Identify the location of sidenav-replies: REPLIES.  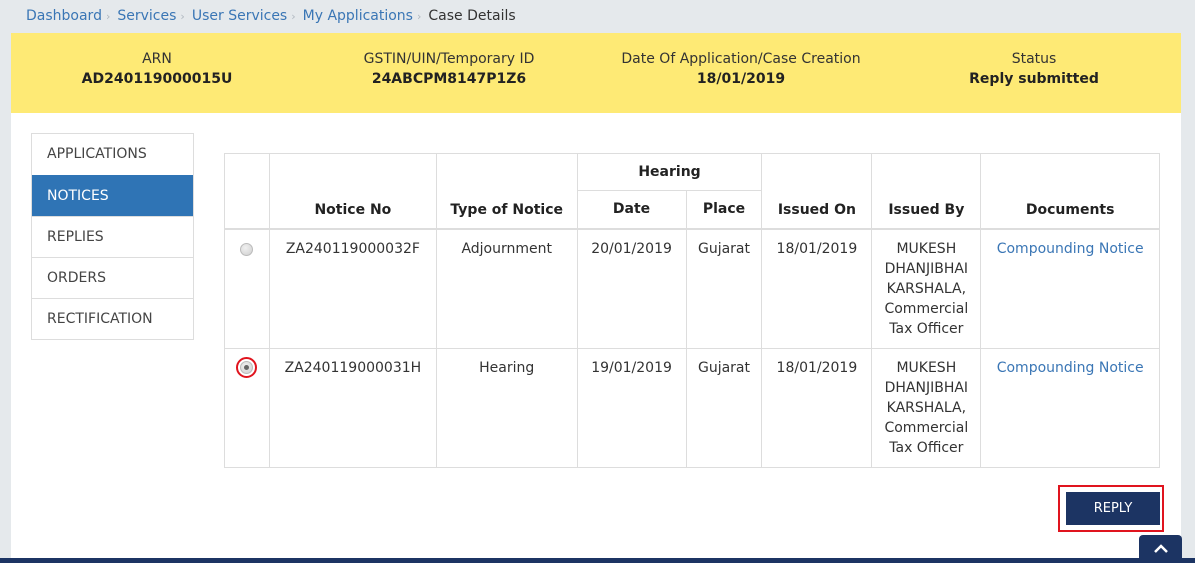
(112, 236).